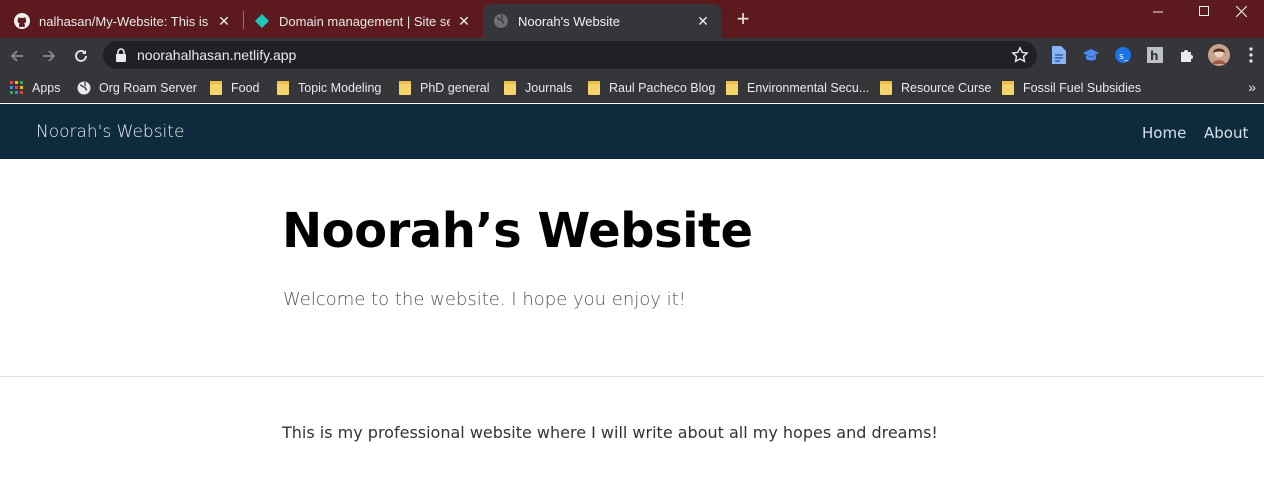 The width and height of the screenshot is (1264, 499). What do you see at coordinates (1251, 55) in the screenshot?
I see `browser-menu-icon` at bounding box center [1251, 55].